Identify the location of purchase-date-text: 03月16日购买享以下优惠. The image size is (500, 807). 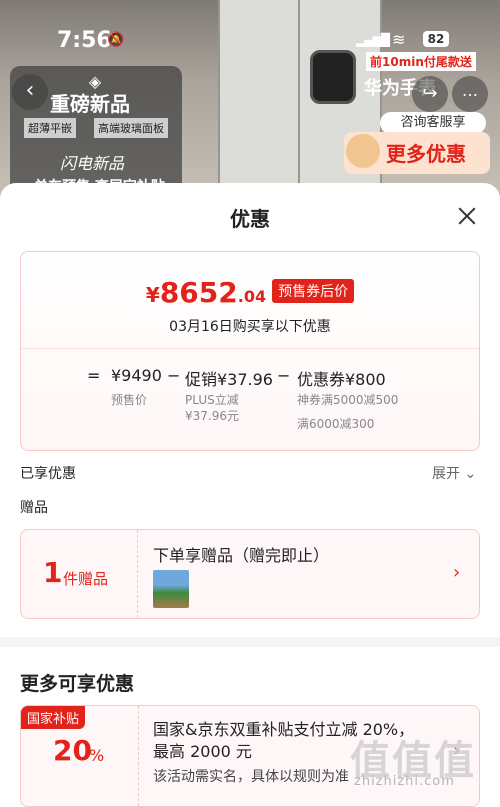
(250, 327).